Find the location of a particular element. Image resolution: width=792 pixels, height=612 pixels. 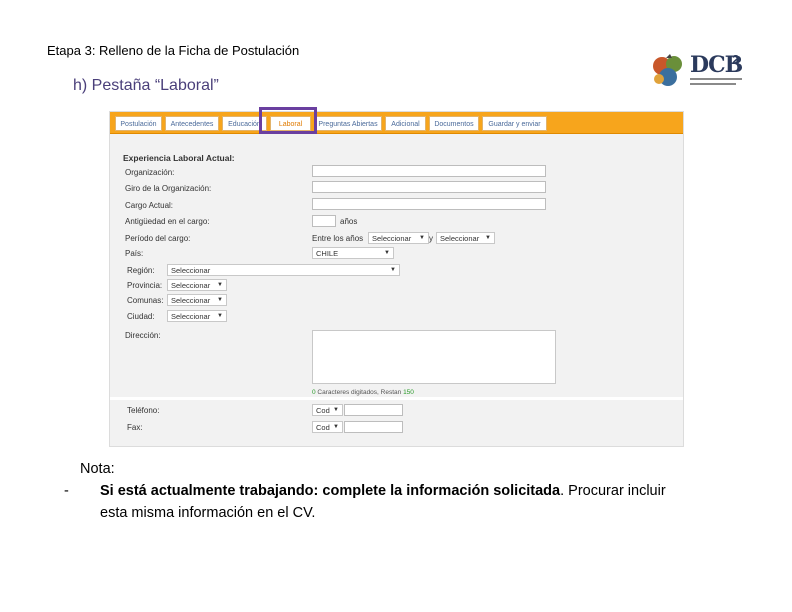

tab-adicional: Adicional is located at coordinates (405, 123).